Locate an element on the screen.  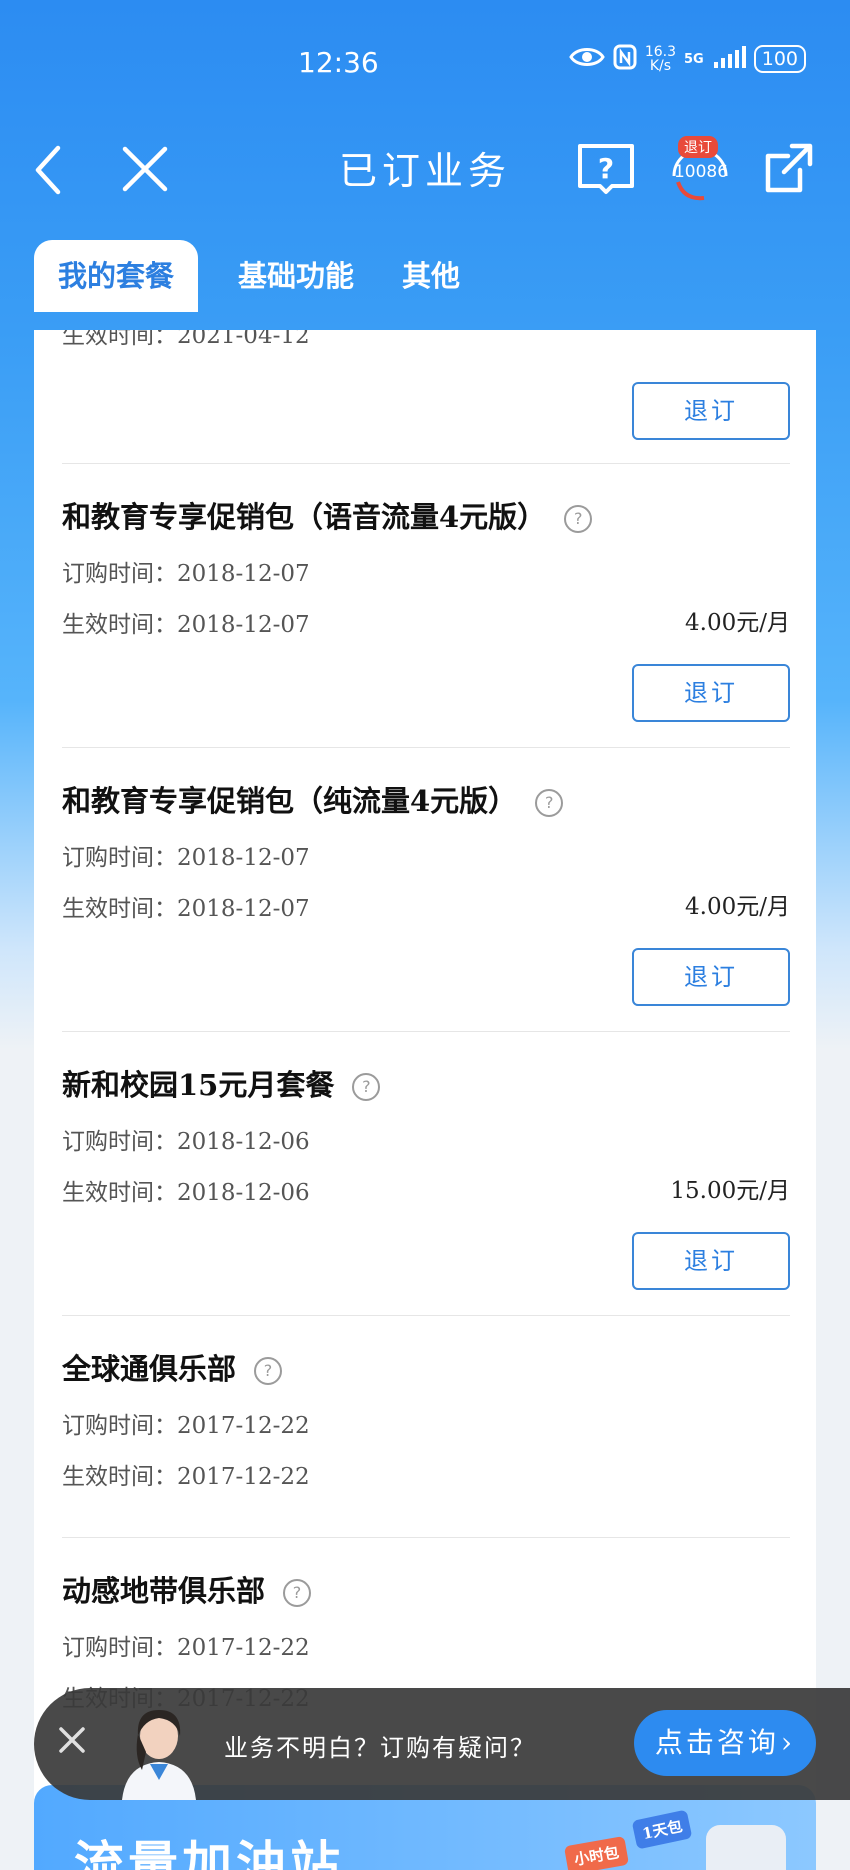
nfc-icon is located at coordinates (625, 59).